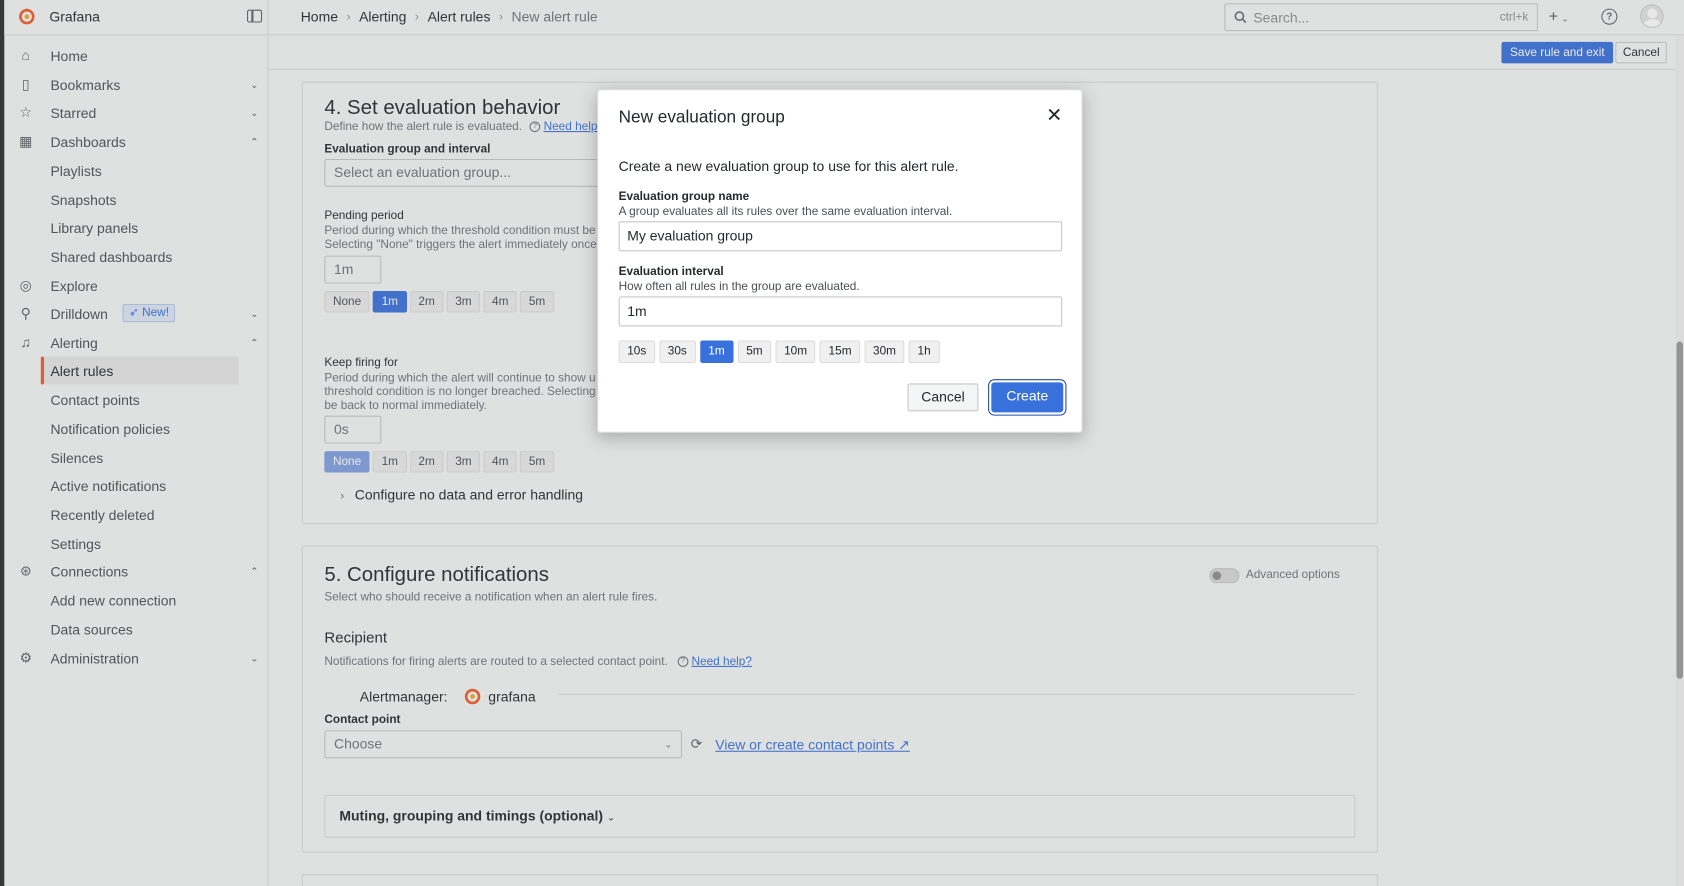 This screenshot has height=886, width=1684. What do you see at coordinates (943, 397) in the screenshot?
I see `modal-cancel-button: Cancel` at bounding box center [943, 397].